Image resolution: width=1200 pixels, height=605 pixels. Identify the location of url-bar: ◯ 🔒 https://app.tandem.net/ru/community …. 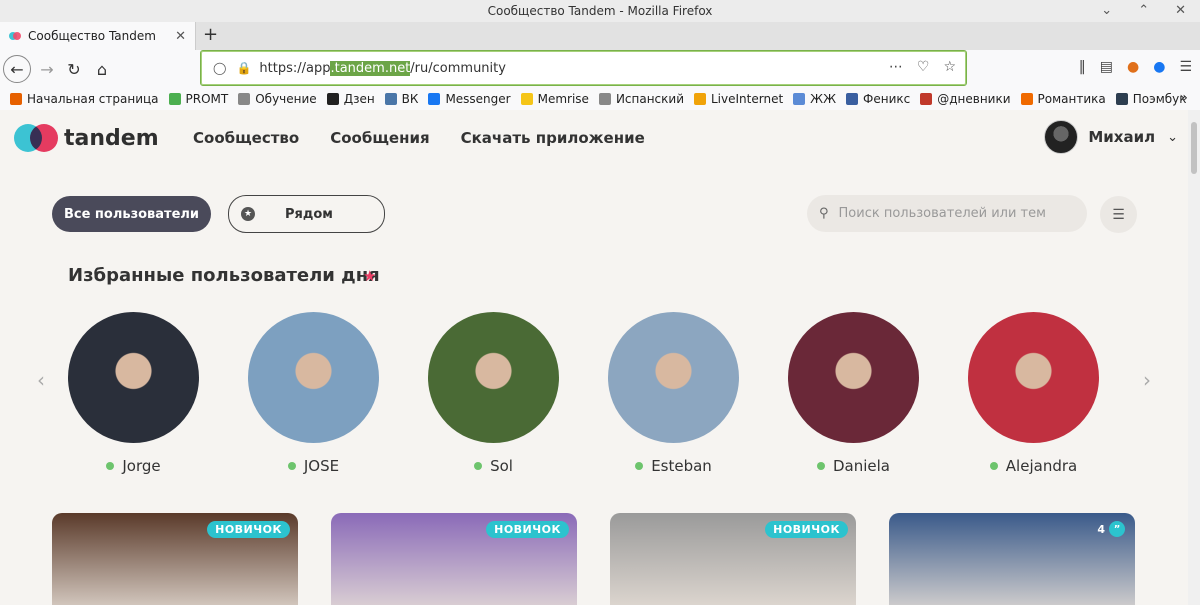
(583, 68).